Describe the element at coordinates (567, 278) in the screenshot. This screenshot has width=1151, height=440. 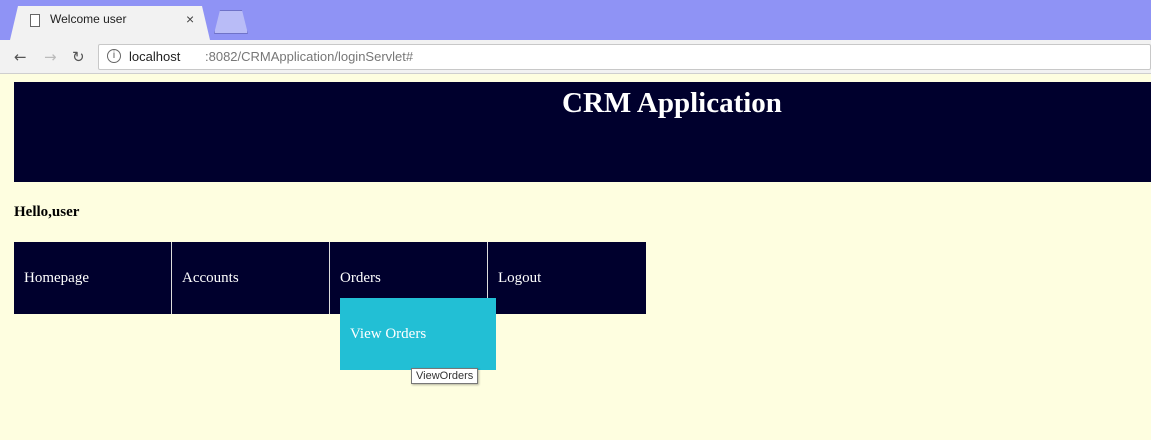
I see `nav-item-logout: Logout` at that location.